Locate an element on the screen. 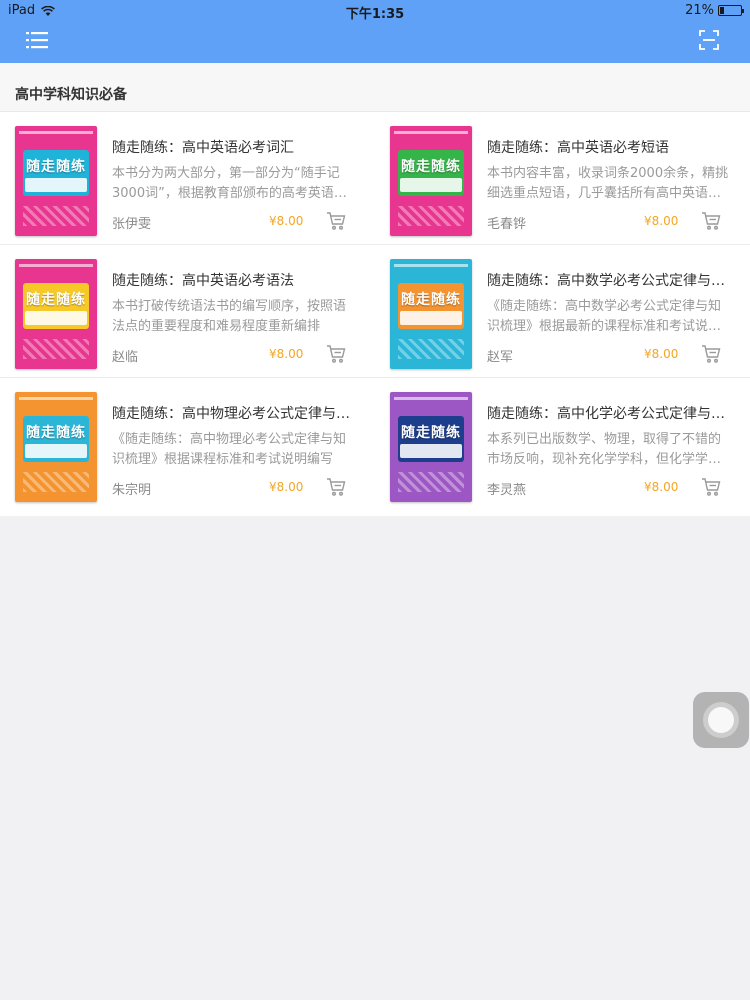  list-menu-icon is located at coordinates (37, 42).